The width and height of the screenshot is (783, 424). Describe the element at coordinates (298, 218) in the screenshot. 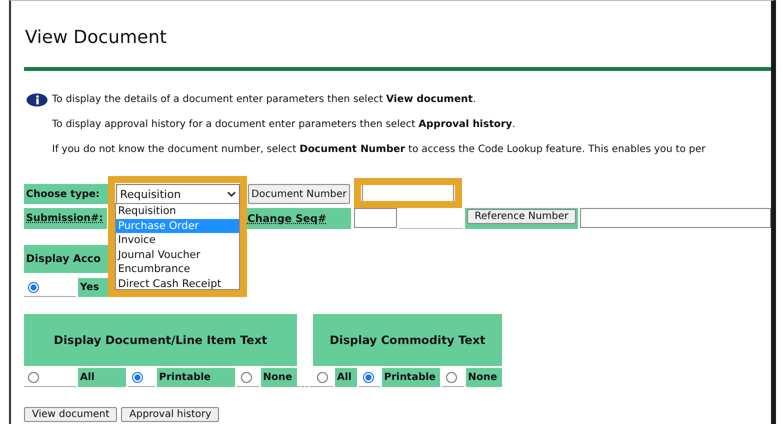

I see `change-seq-label: Change Seq#` at that location.